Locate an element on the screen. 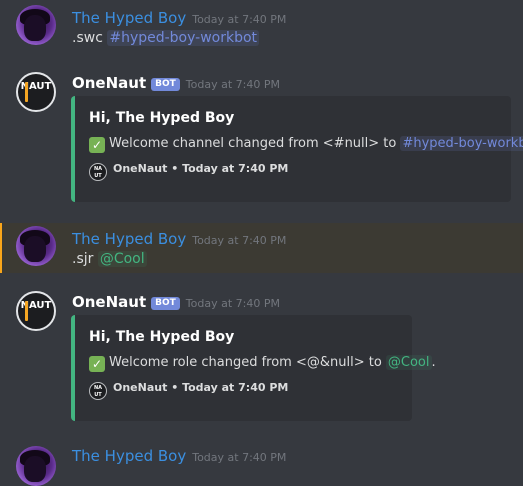 The image size is (523, 486). message-content: .sjr @Cool is located at coordinates (109, 259).